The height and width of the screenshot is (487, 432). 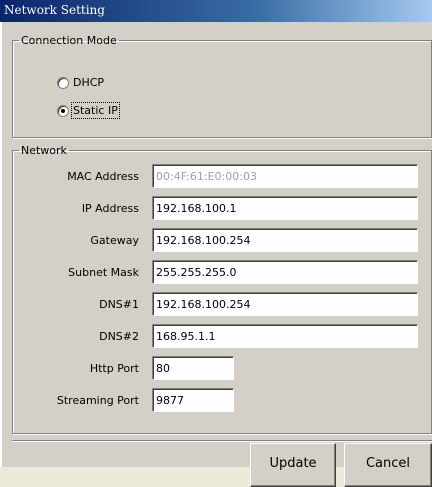 I want to click on dns1-label: DNS#1, so click(x=119, y=304).